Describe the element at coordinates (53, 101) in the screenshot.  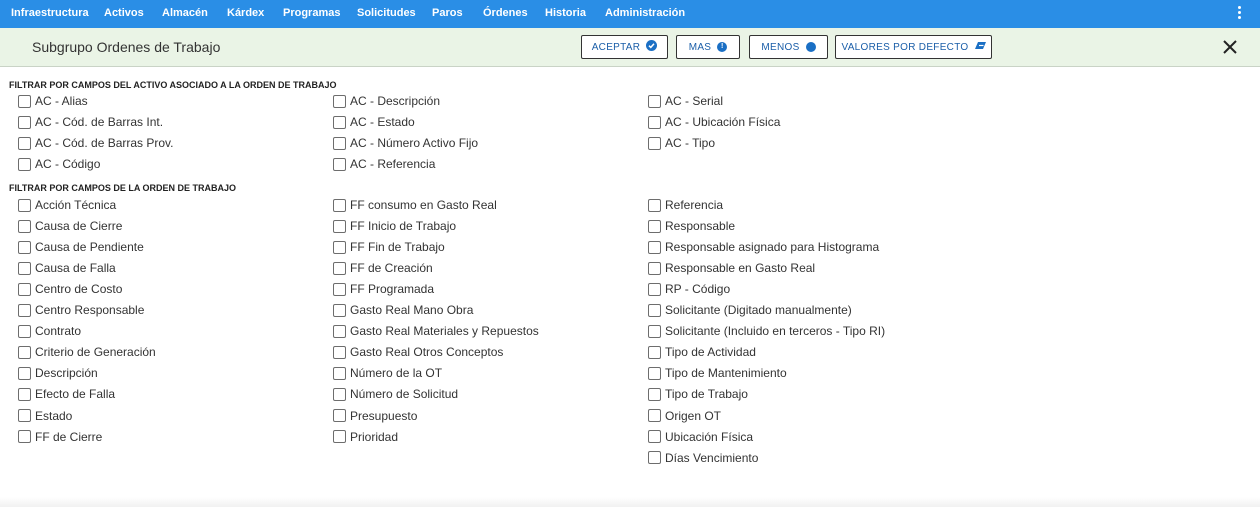
I see `checkbox-option: AC - Alias` at that location.